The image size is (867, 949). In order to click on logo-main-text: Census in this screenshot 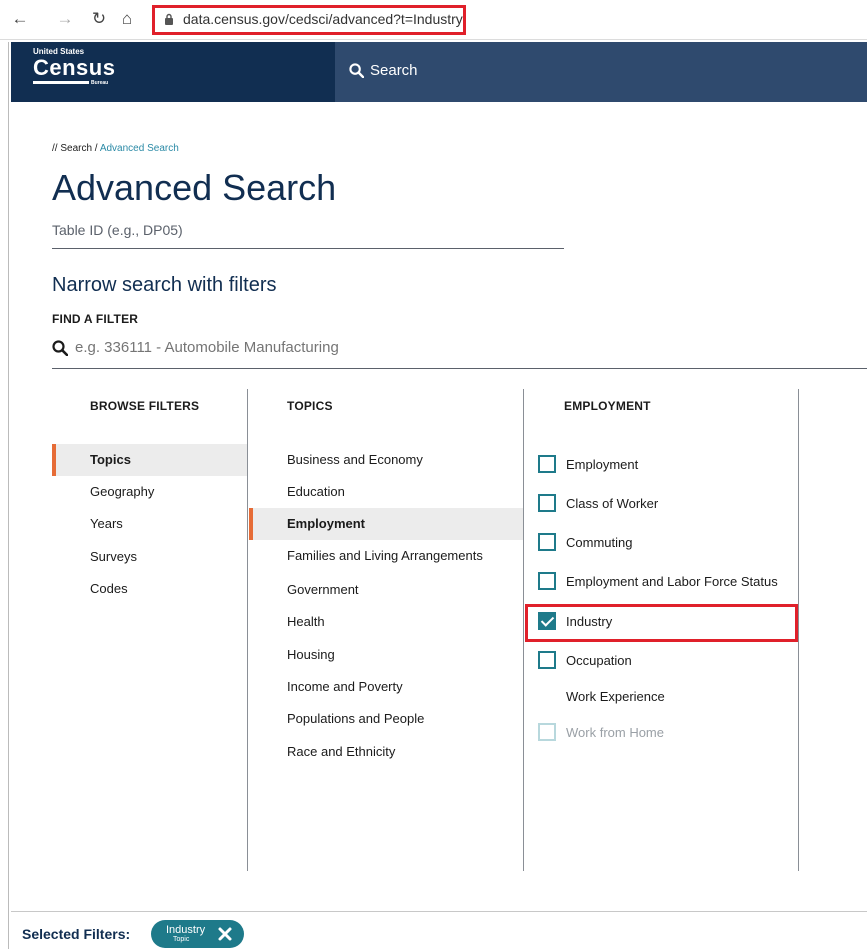, I will do `click(74, 67)`.